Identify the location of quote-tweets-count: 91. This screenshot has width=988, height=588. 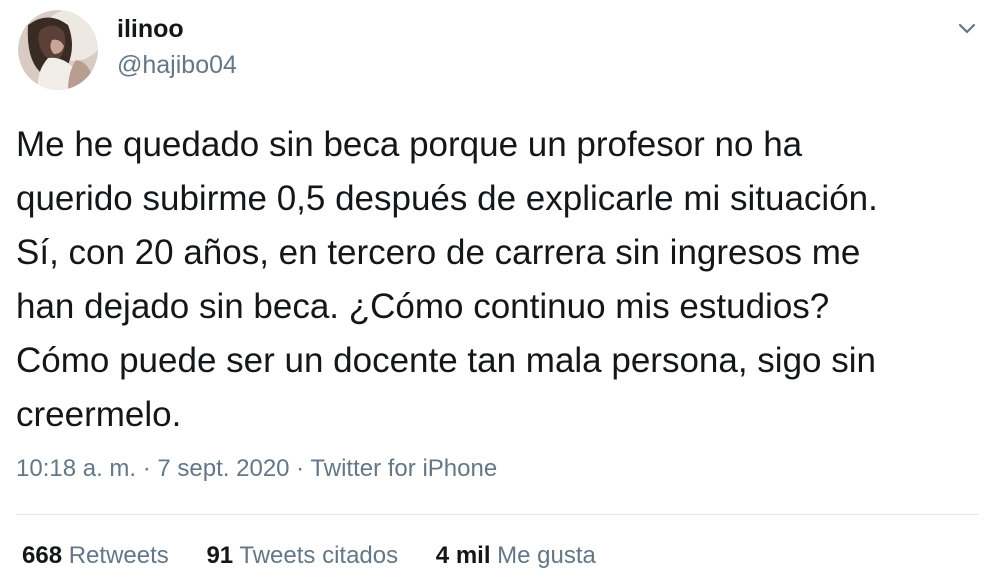
(220, 555).